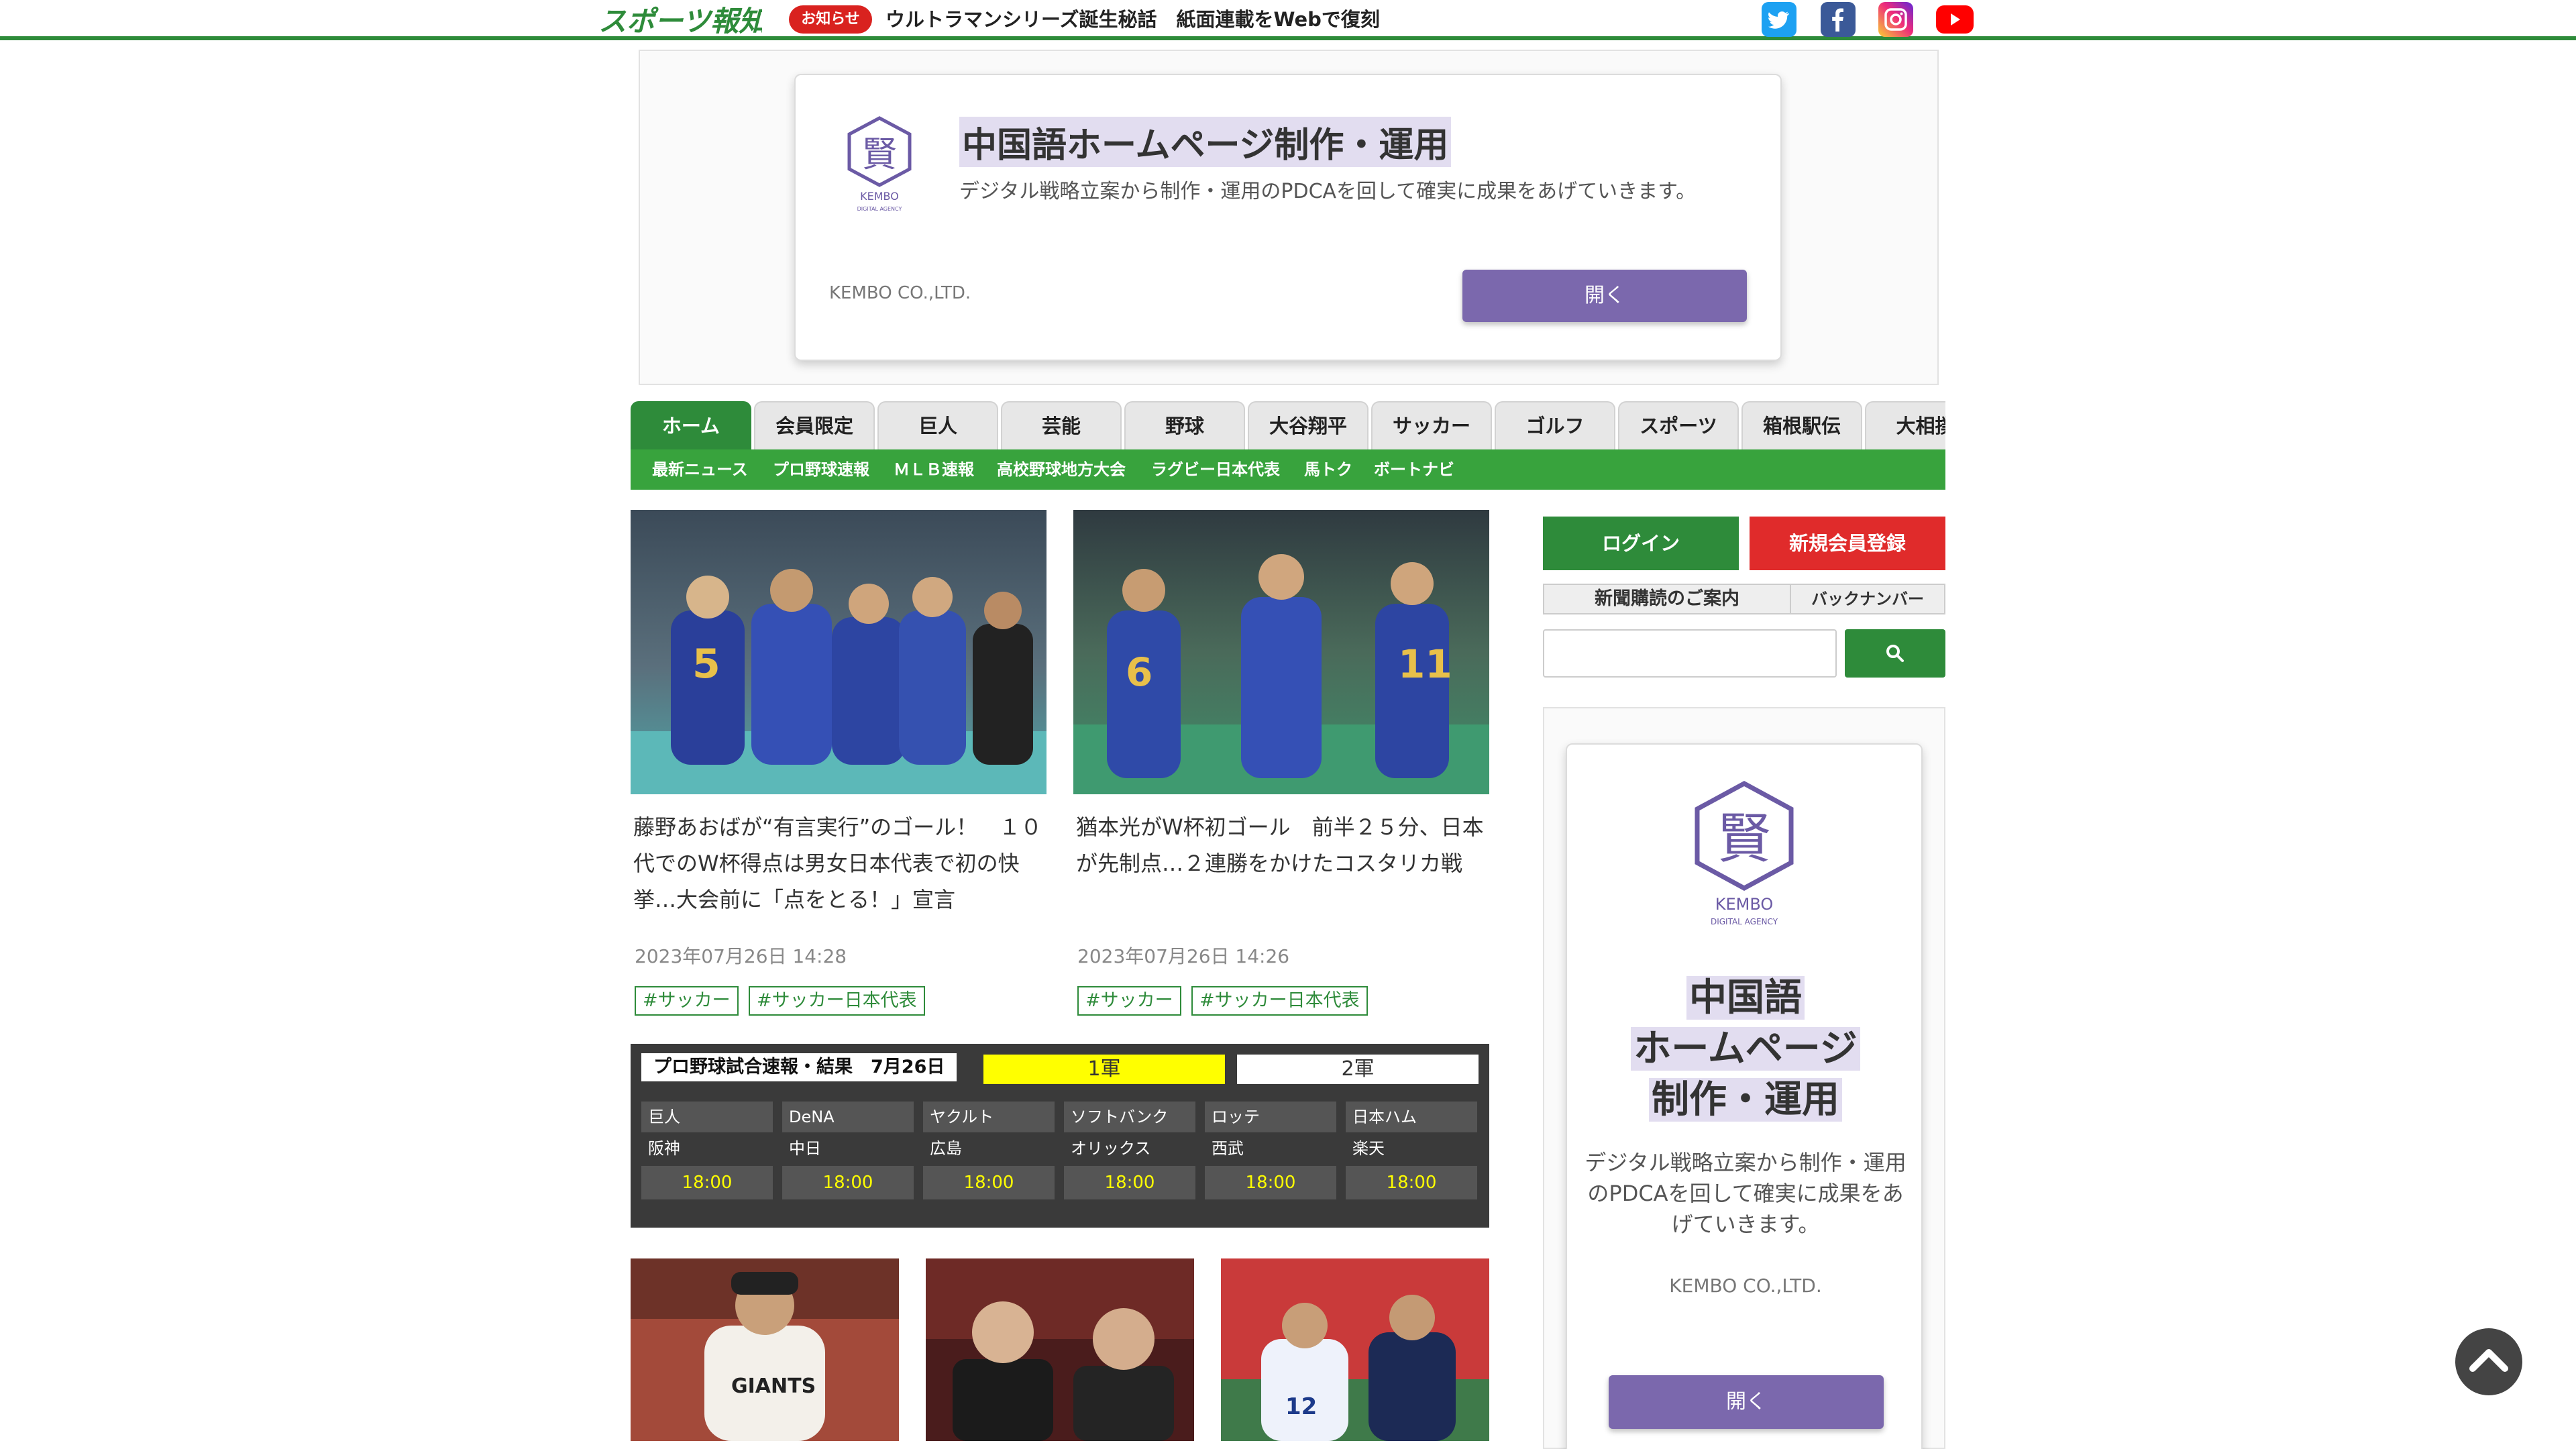 This screenshot has height=1449, width=2576. Describe the element at coordinates (848, 1117) in the screenshot. I see `home-team: DeNA` at that location.